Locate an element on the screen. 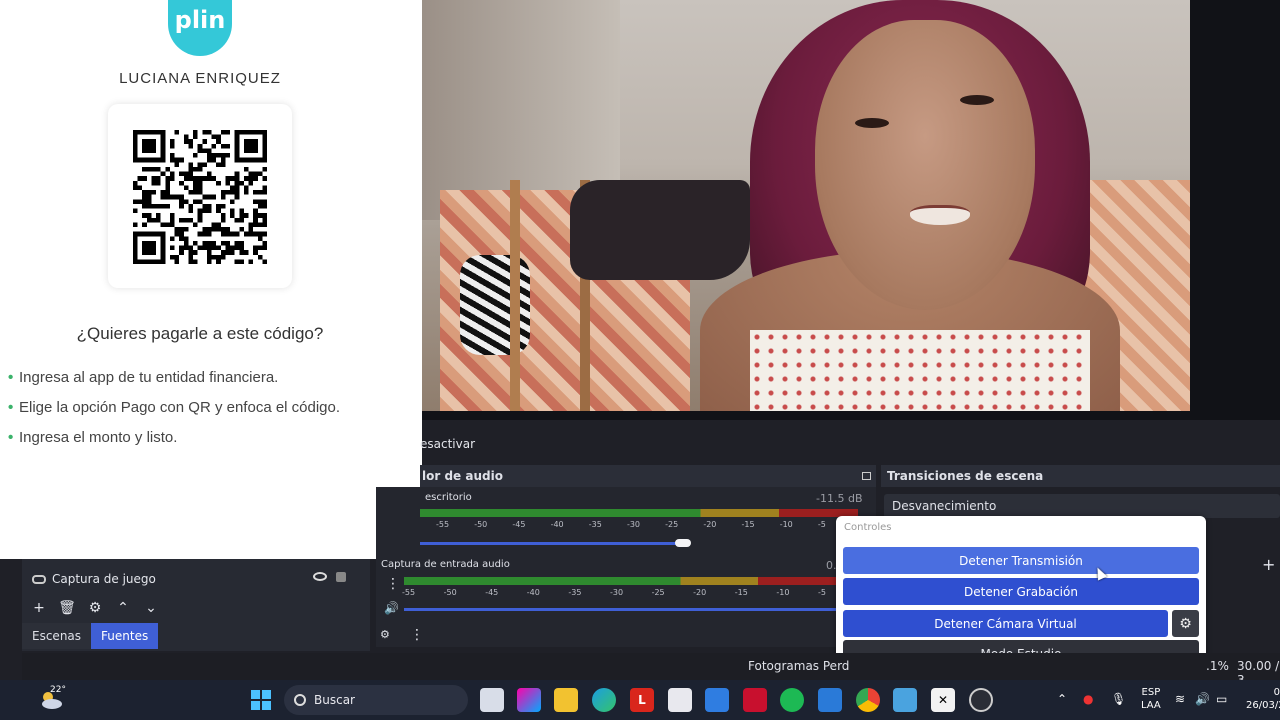  mixer-settings-icon: ⚙ is located at coordinates (385, 634).